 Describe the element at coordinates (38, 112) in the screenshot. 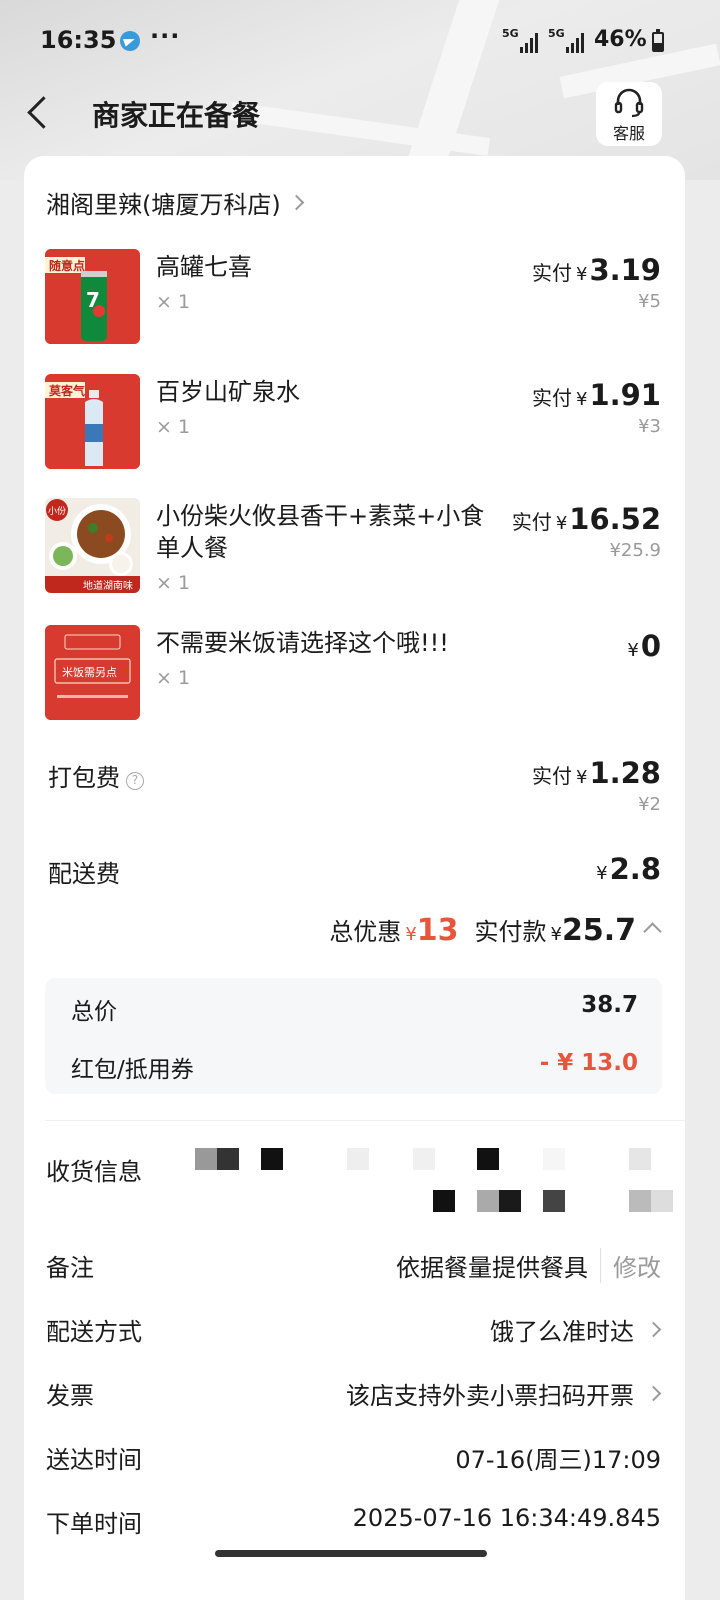

I see `back-button` at that location.